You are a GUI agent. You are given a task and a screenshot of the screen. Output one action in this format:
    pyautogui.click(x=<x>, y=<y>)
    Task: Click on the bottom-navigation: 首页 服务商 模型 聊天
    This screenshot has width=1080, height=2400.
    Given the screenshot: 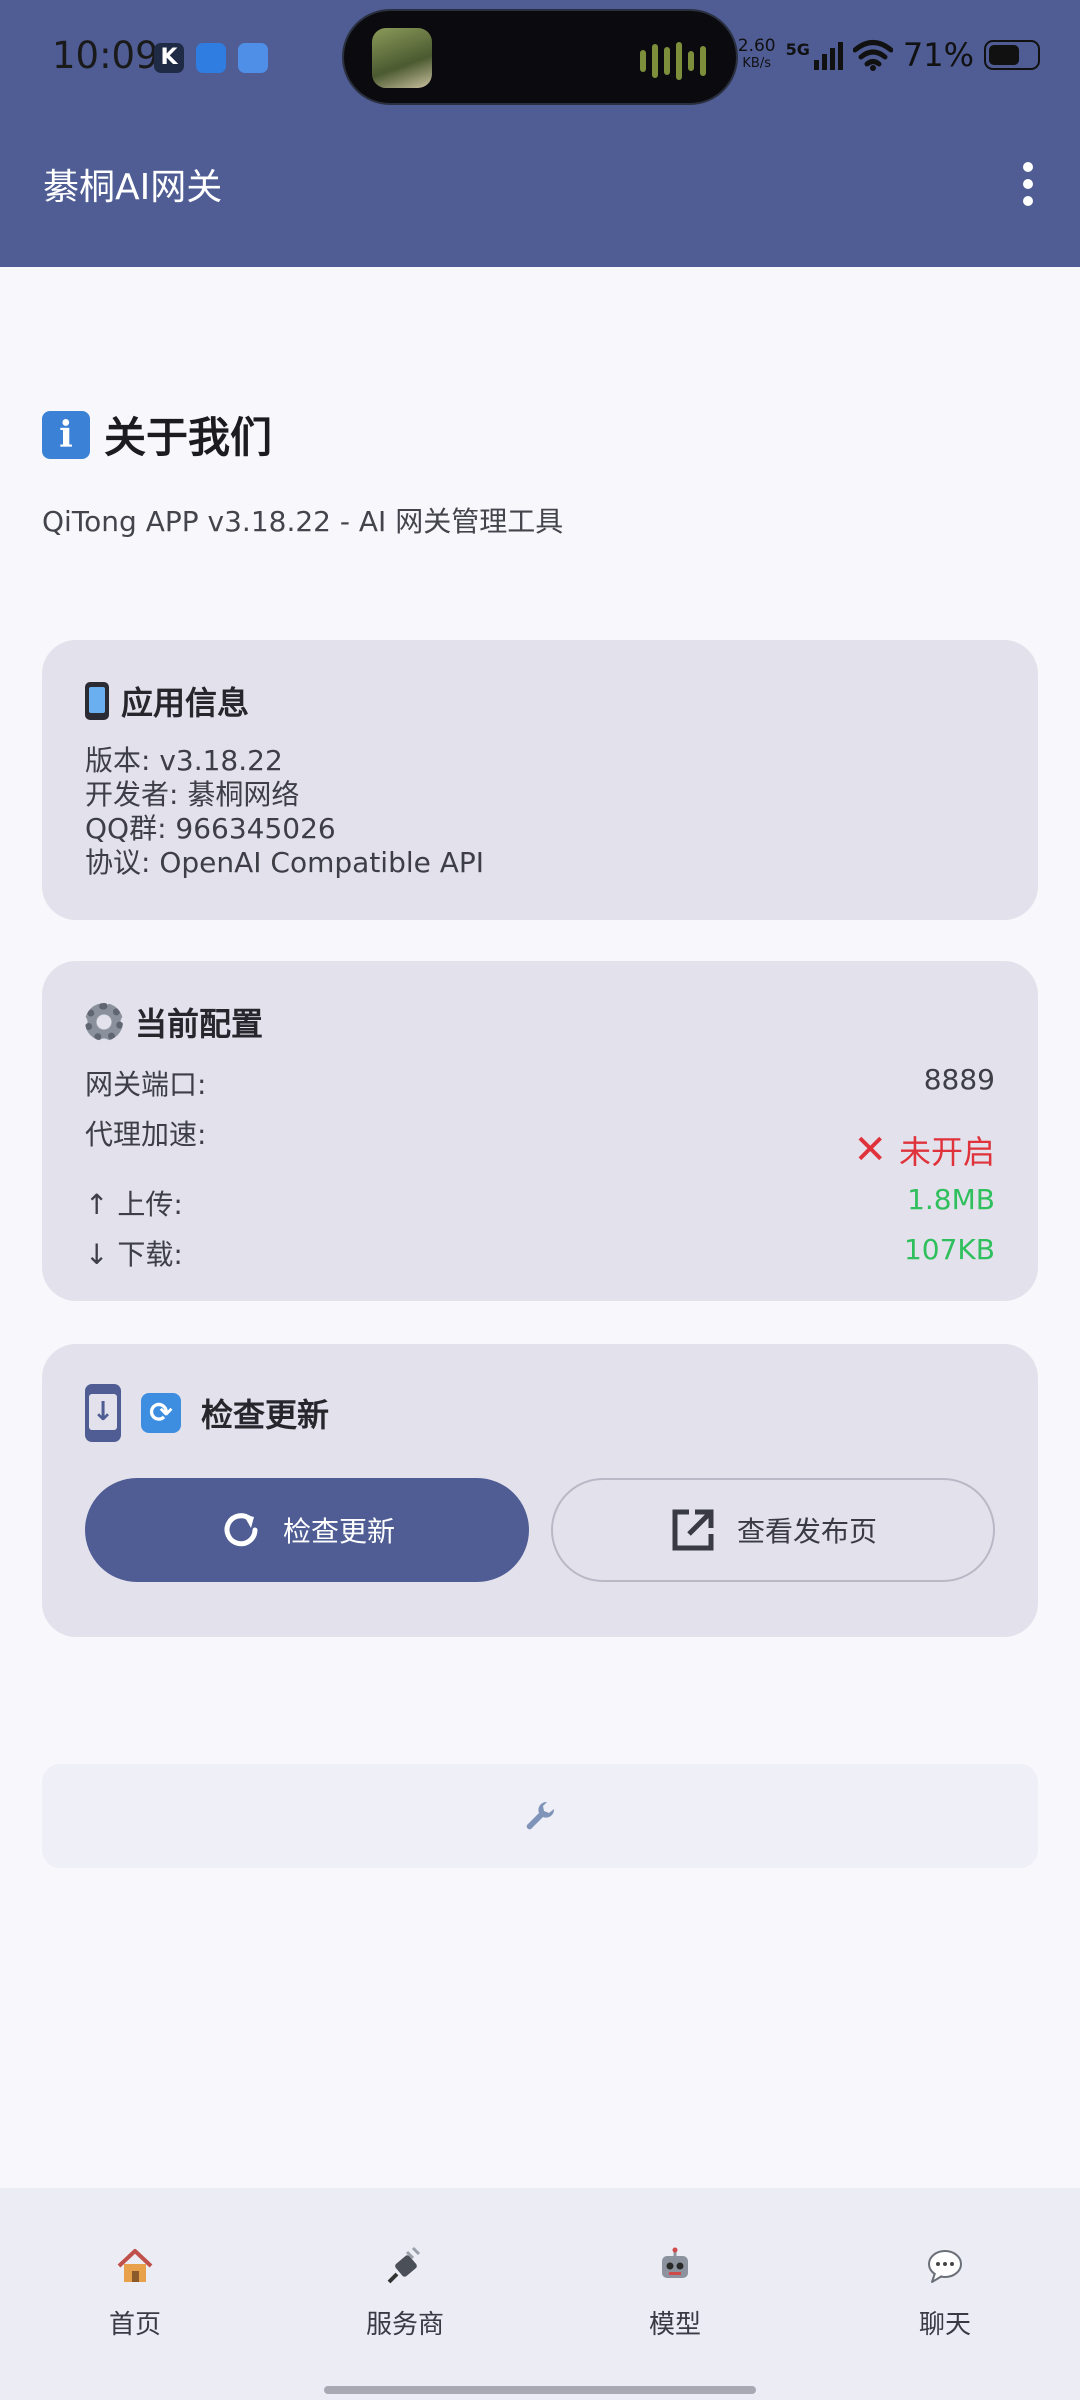 What is the action you would take?
    pyautogui.click(x=540, y=2294)
    